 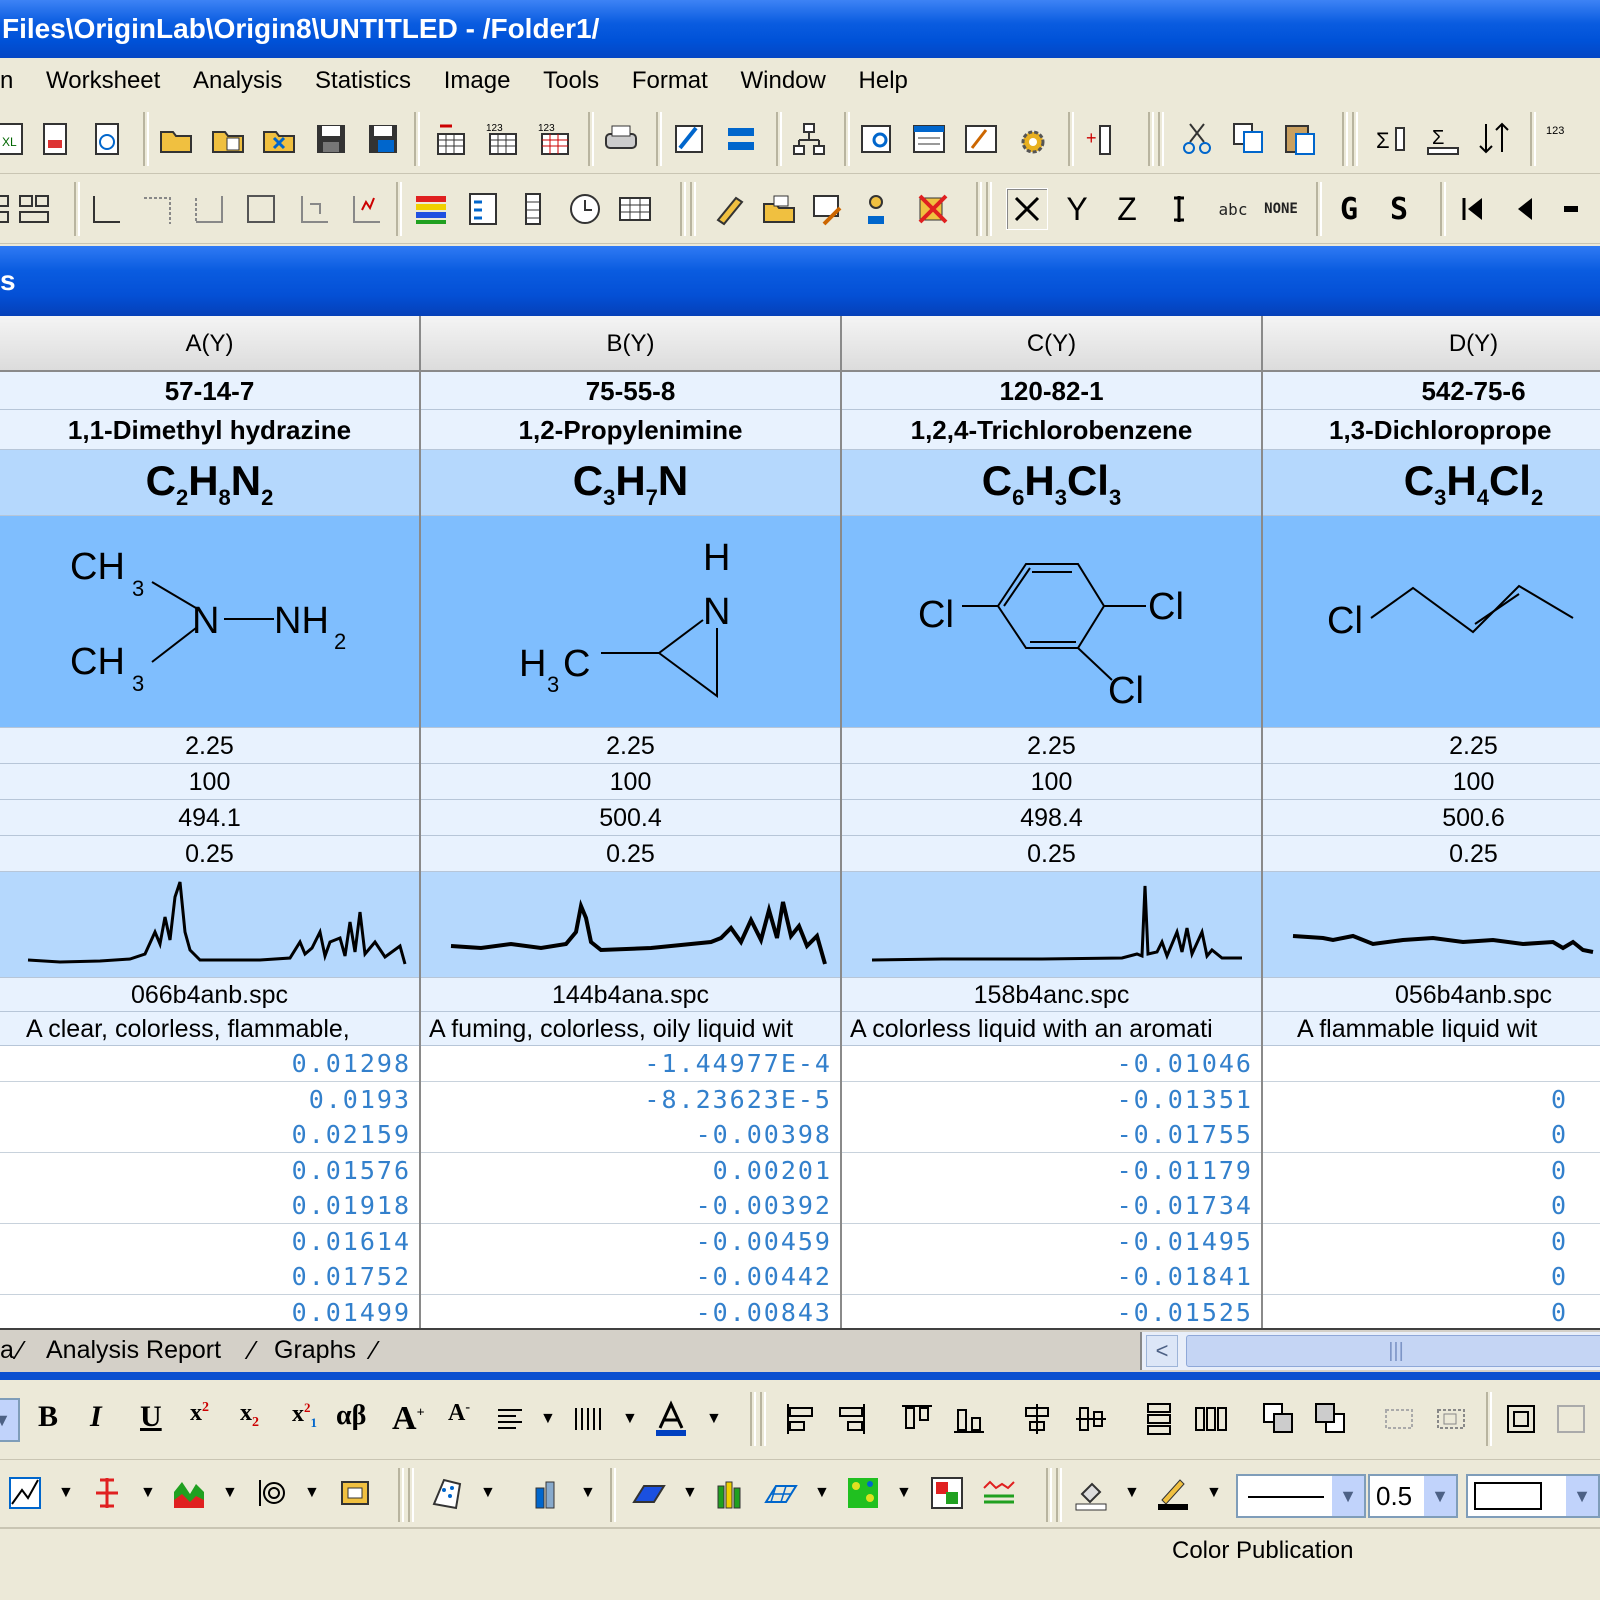 I want to click on save-template-icon, so click(x=383, y=139).